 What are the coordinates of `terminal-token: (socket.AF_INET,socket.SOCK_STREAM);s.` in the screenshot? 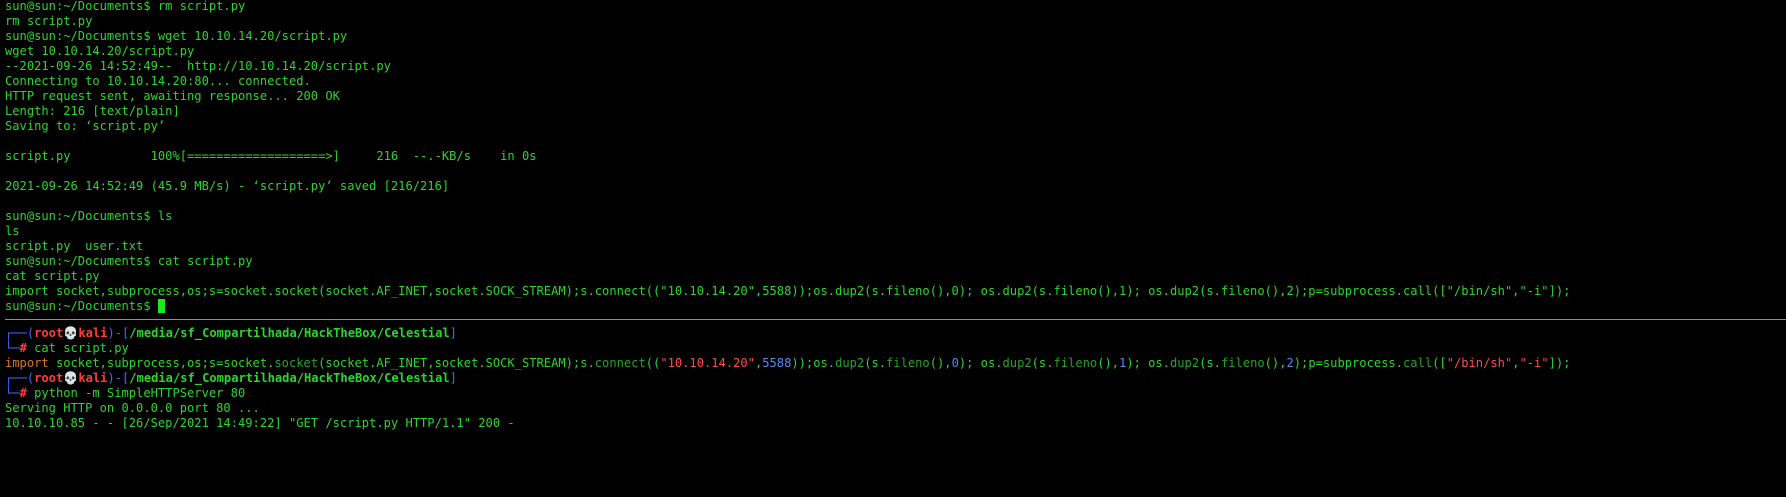 It's located at (456, 363).